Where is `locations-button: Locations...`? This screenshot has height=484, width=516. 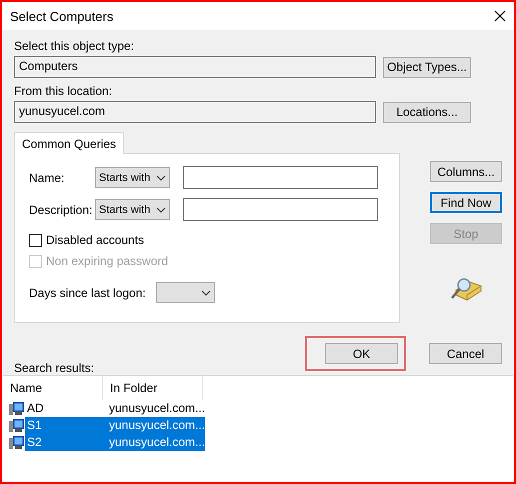 locations-button: Locations... is located at coordinates (427, 112).